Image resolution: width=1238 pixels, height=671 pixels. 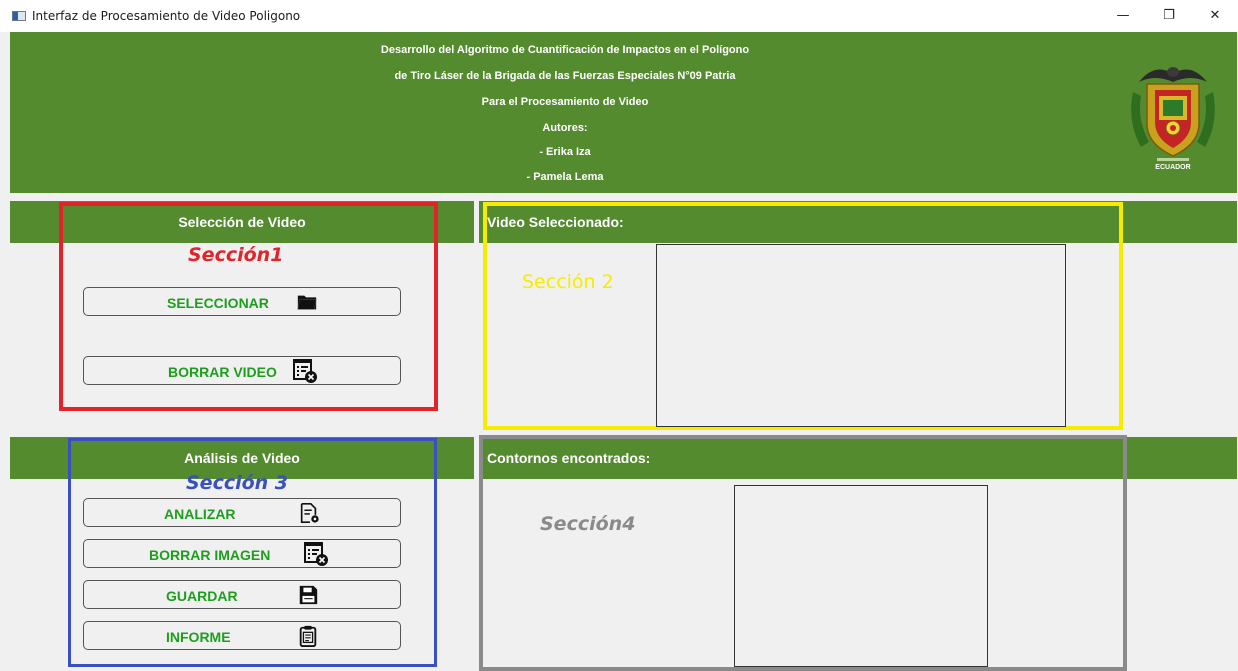 I want to click on video-preview-frame, so click(x=861, y=335).